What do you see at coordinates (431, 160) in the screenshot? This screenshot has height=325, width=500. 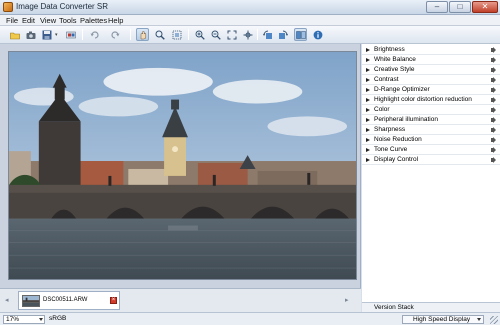 I see `palette-display-control: Display Control` at bounding box center [431, 160].